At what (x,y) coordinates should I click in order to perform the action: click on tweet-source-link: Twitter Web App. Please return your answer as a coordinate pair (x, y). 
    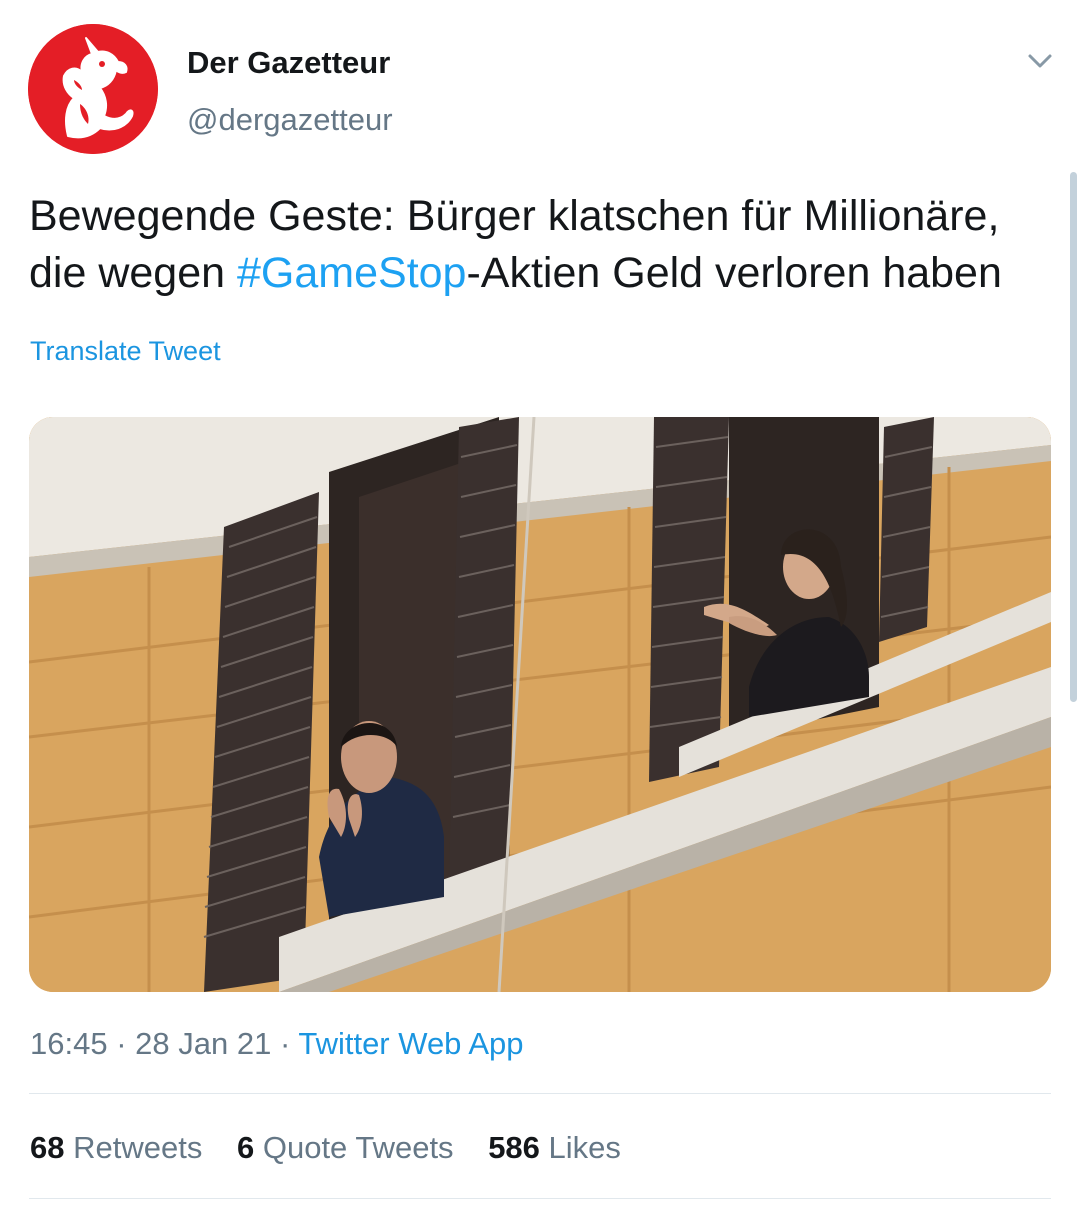
    Looking at the image, I should click on (410, 1043).